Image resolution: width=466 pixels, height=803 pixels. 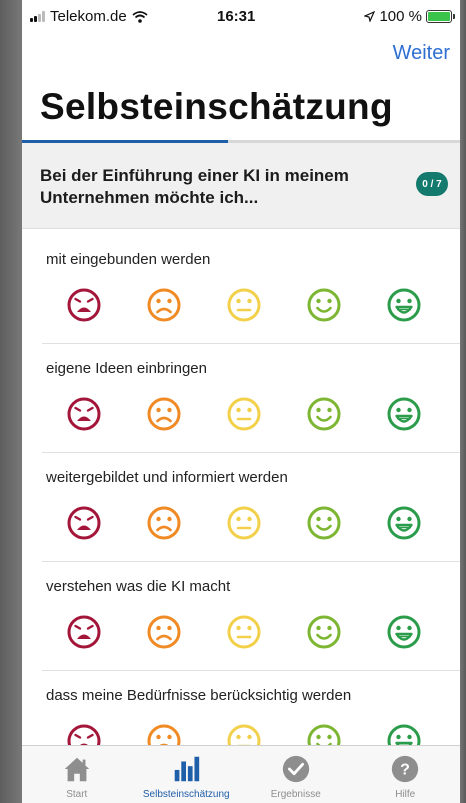 What do you see at coordinates (37, 16) in the screenshot?
I see `signal-icon` at bounding box center [37, 16].